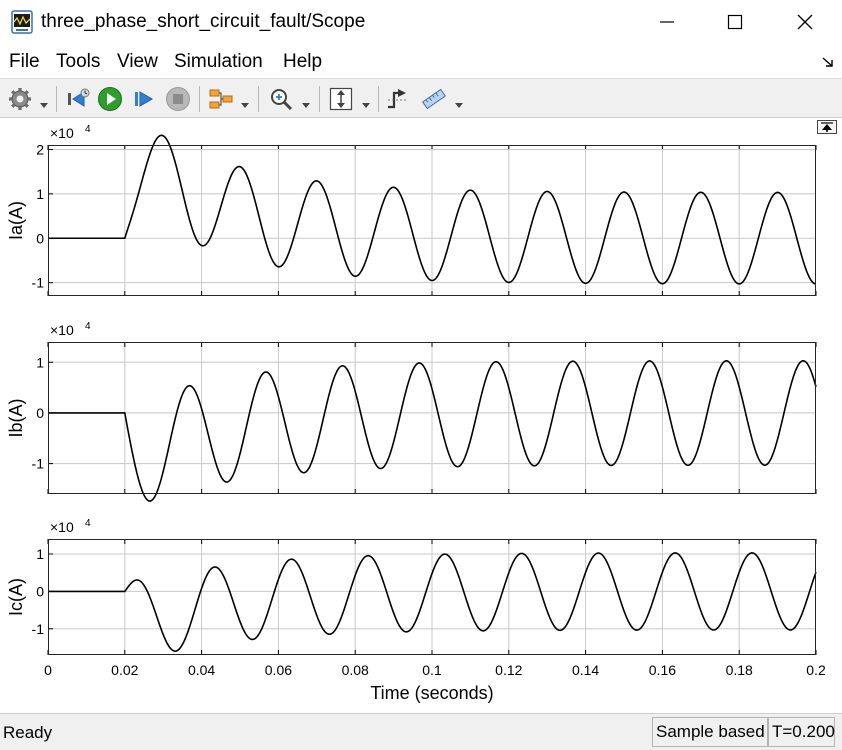 The image size is (842, 750). What do you see at coordinates (124, 670) in the screenshot?
I see `x-tick-label: 0.02` at bounding box center [124, 670].